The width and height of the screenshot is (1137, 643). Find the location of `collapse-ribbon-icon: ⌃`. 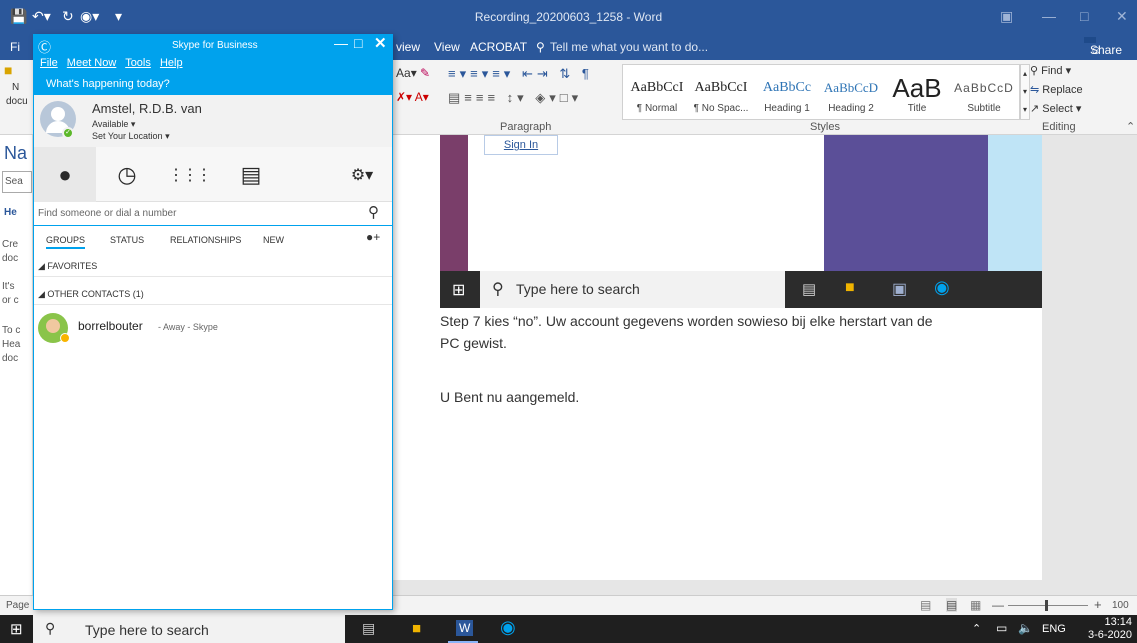

collapse-ribbon-icon: ⌃ is located at coordinates (1130, 126).